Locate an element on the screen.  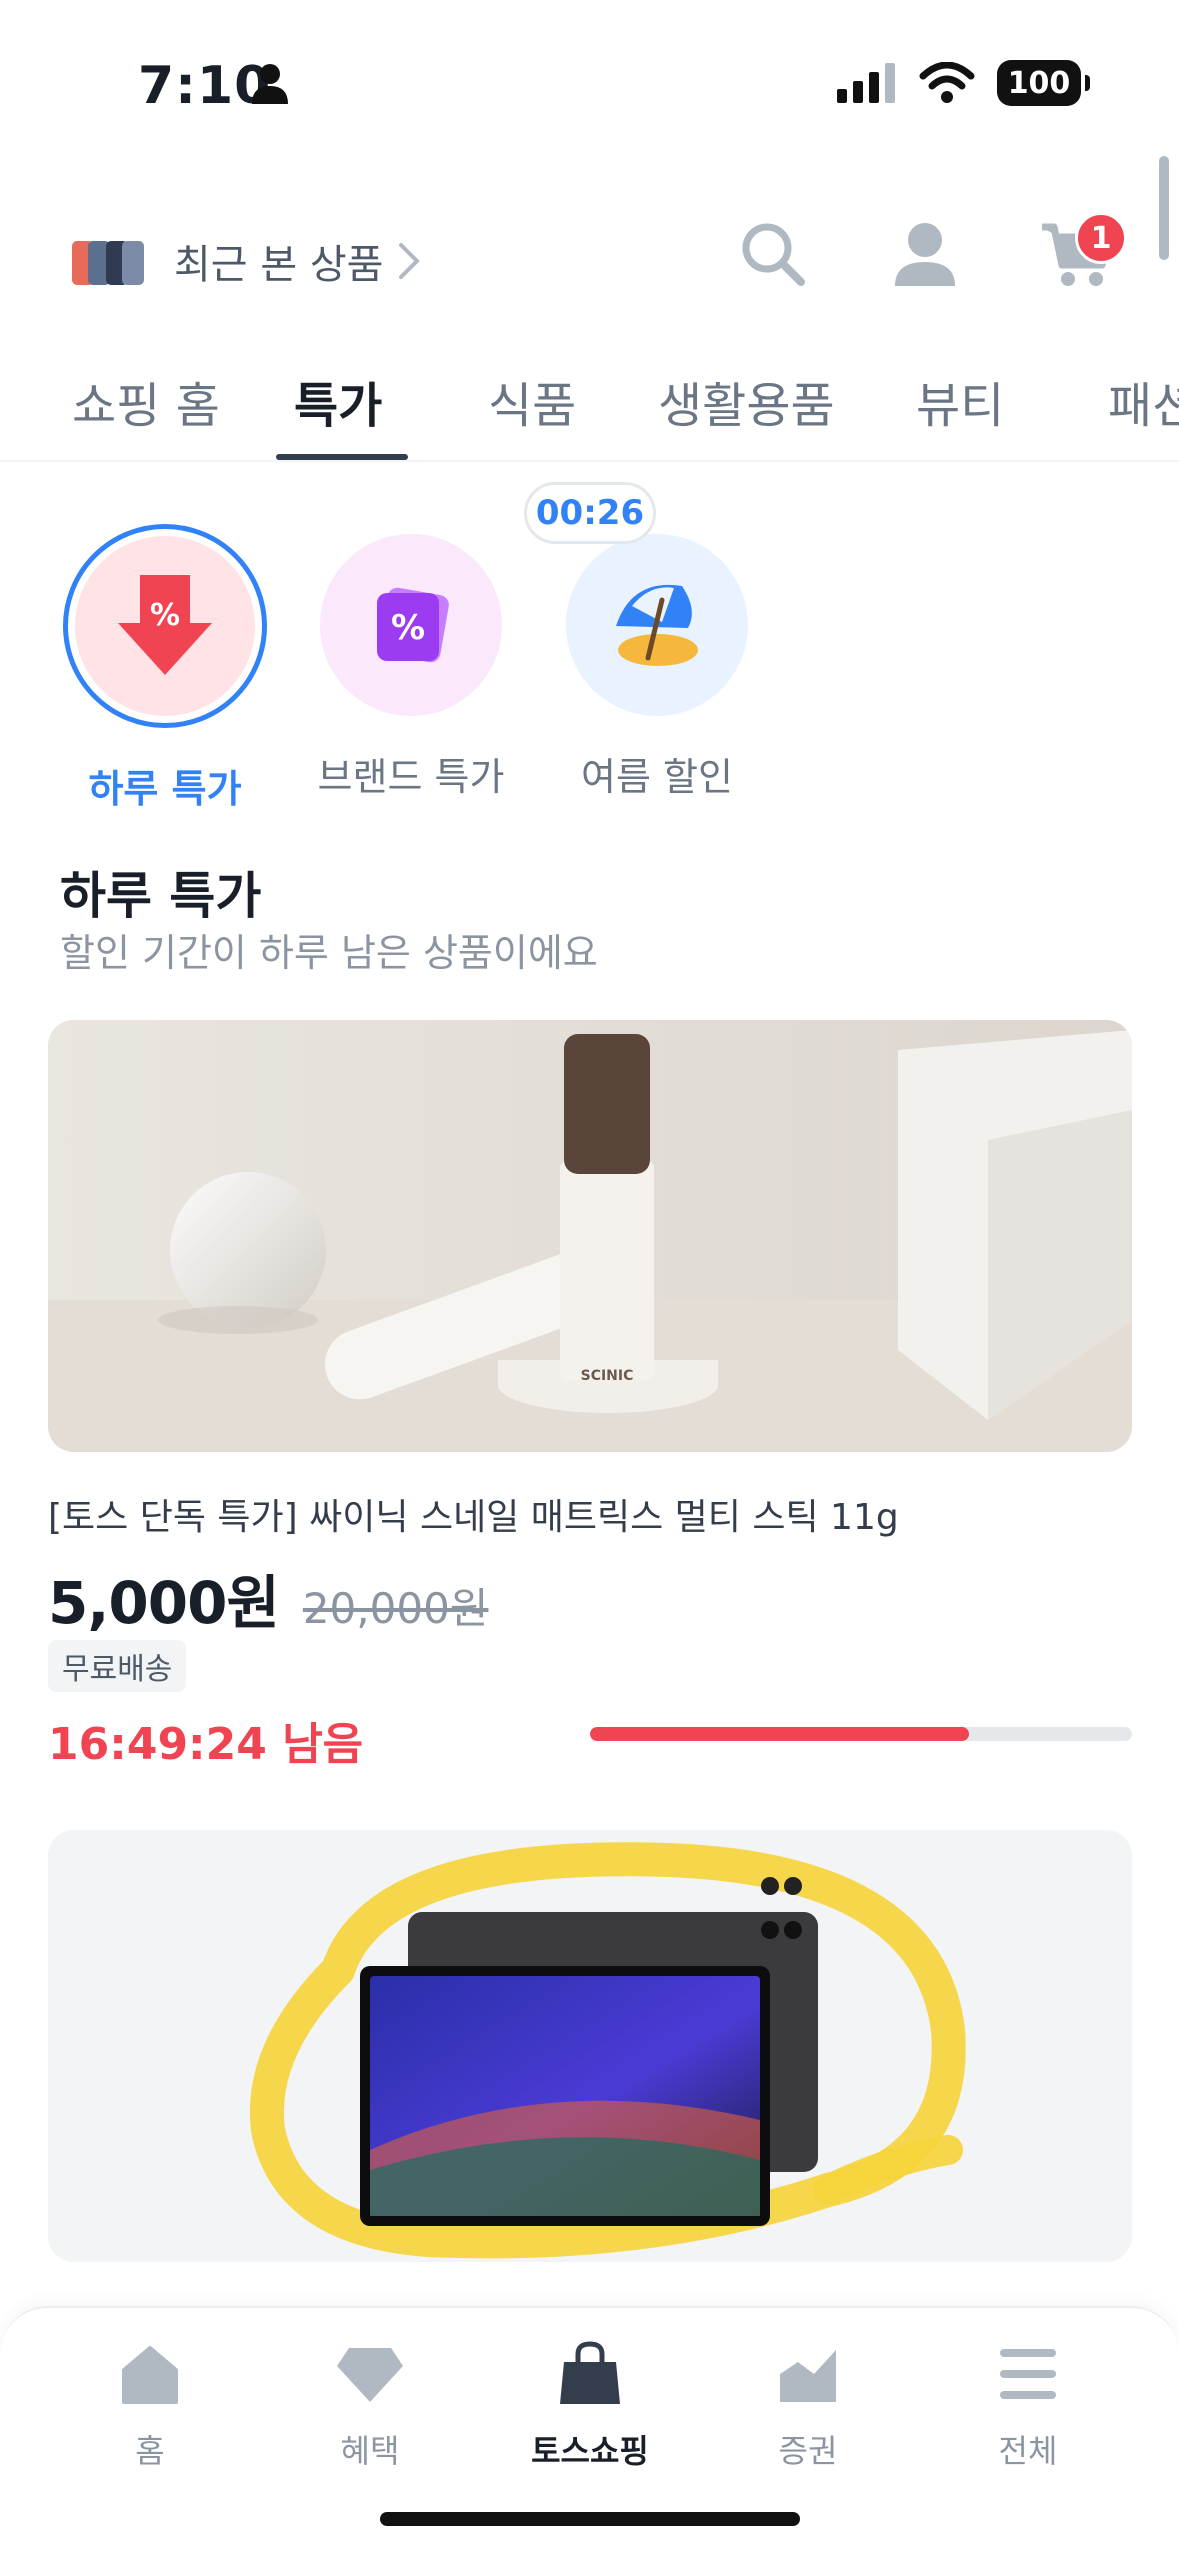
status-indicators: 100 is located at coordinates (963, 83).